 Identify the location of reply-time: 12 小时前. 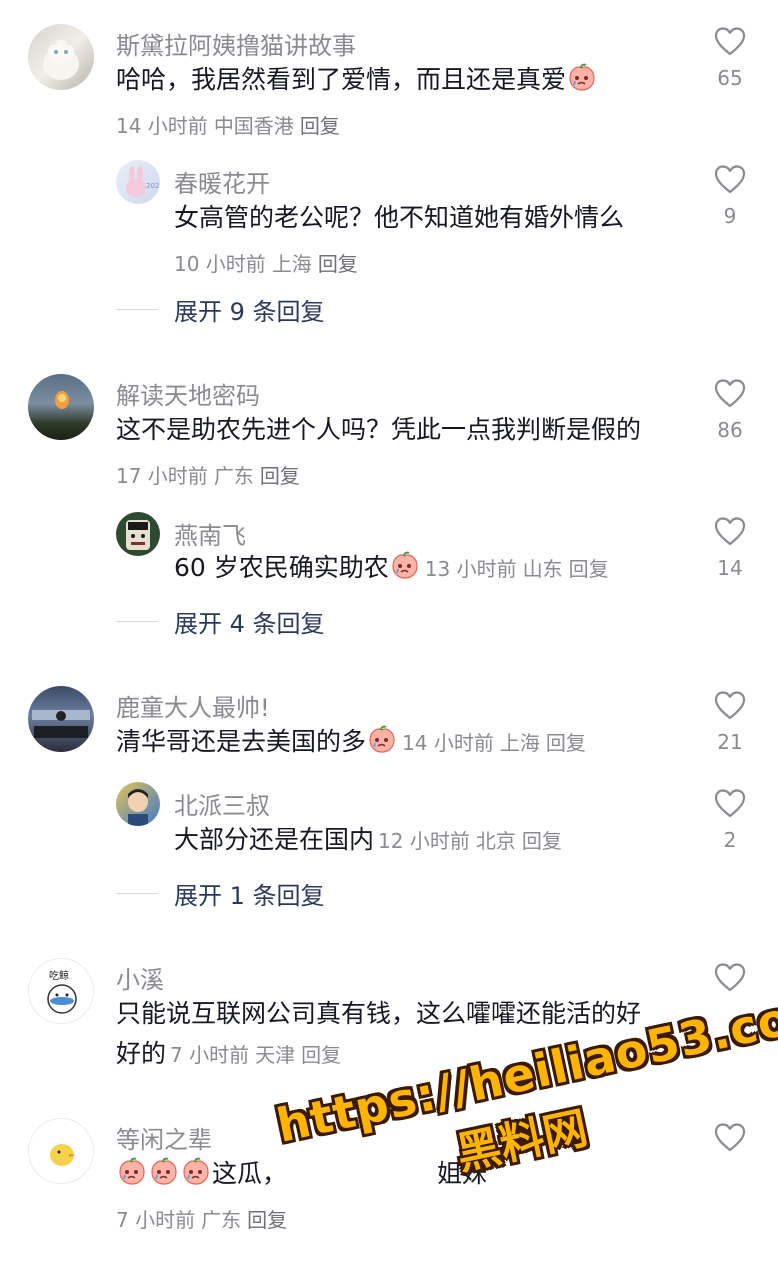
(424, 841).